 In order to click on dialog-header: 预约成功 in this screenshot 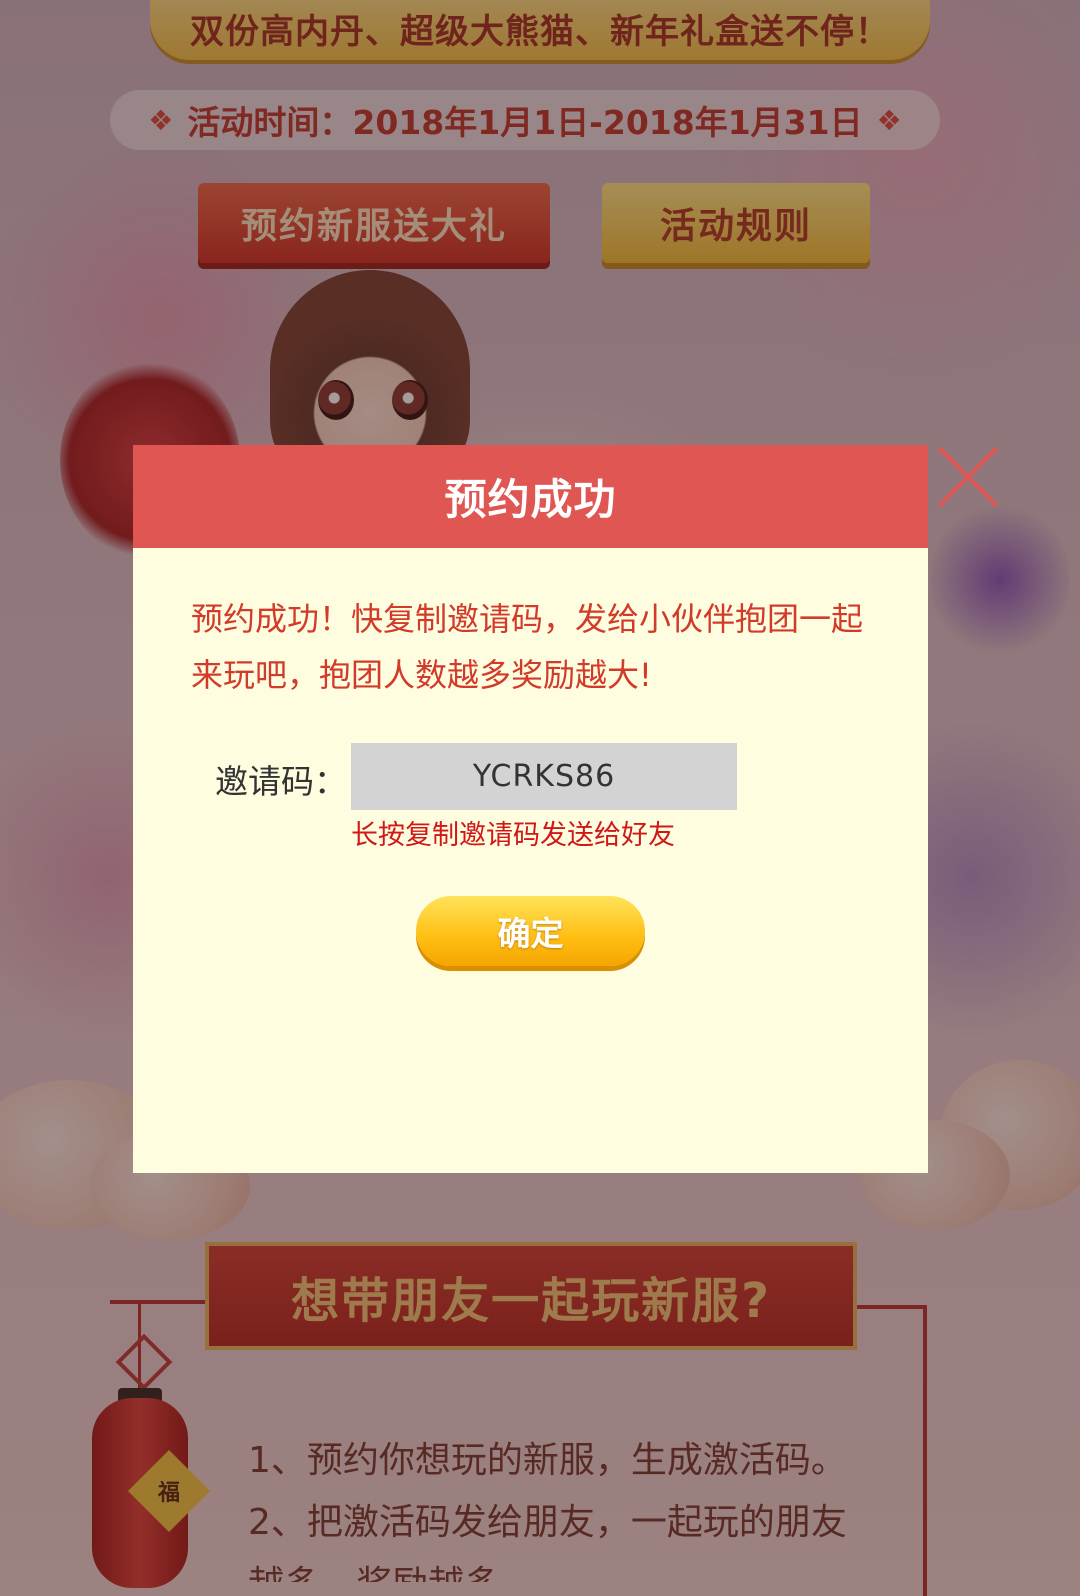, I will do `click(530, 496)`.